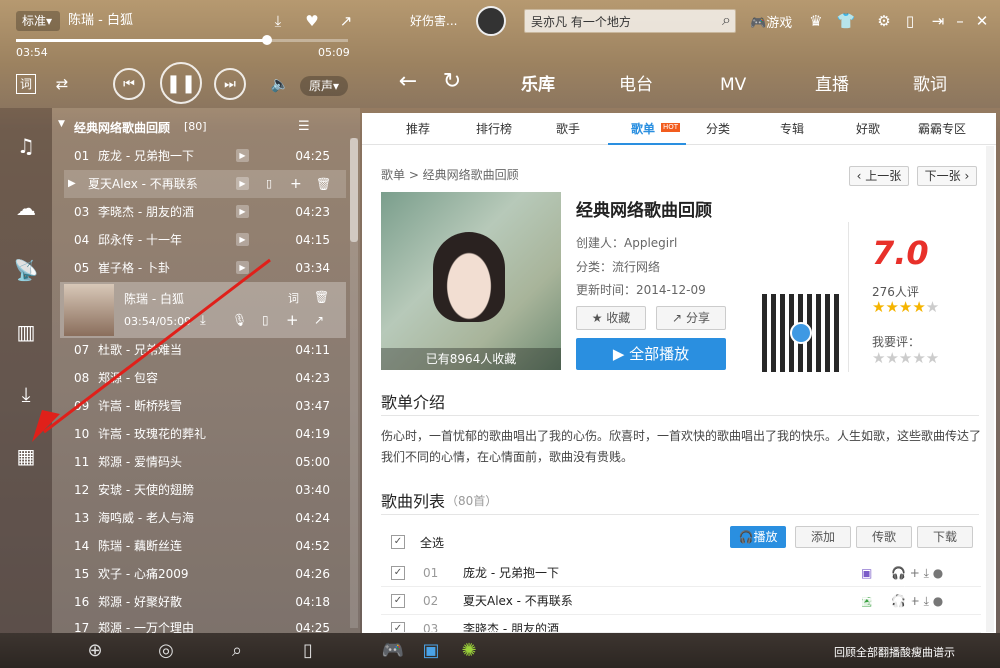 The width and height of the screenshot is (1000, 668). I want to click on prev-track-button: ⏮, so click(129, 84).